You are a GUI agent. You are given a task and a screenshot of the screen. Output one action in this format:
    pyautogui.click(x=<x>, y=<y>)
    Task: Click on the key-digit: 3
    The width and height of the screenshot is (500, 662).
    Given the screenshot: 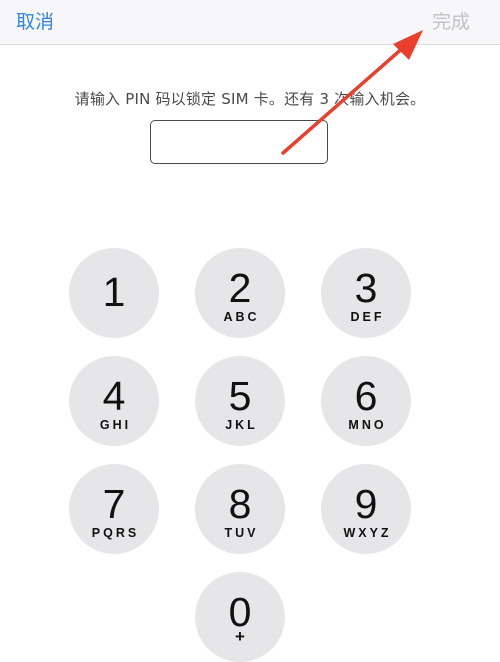 What is the action you would take?
    pyautogui.click(x=366, y=288)
    